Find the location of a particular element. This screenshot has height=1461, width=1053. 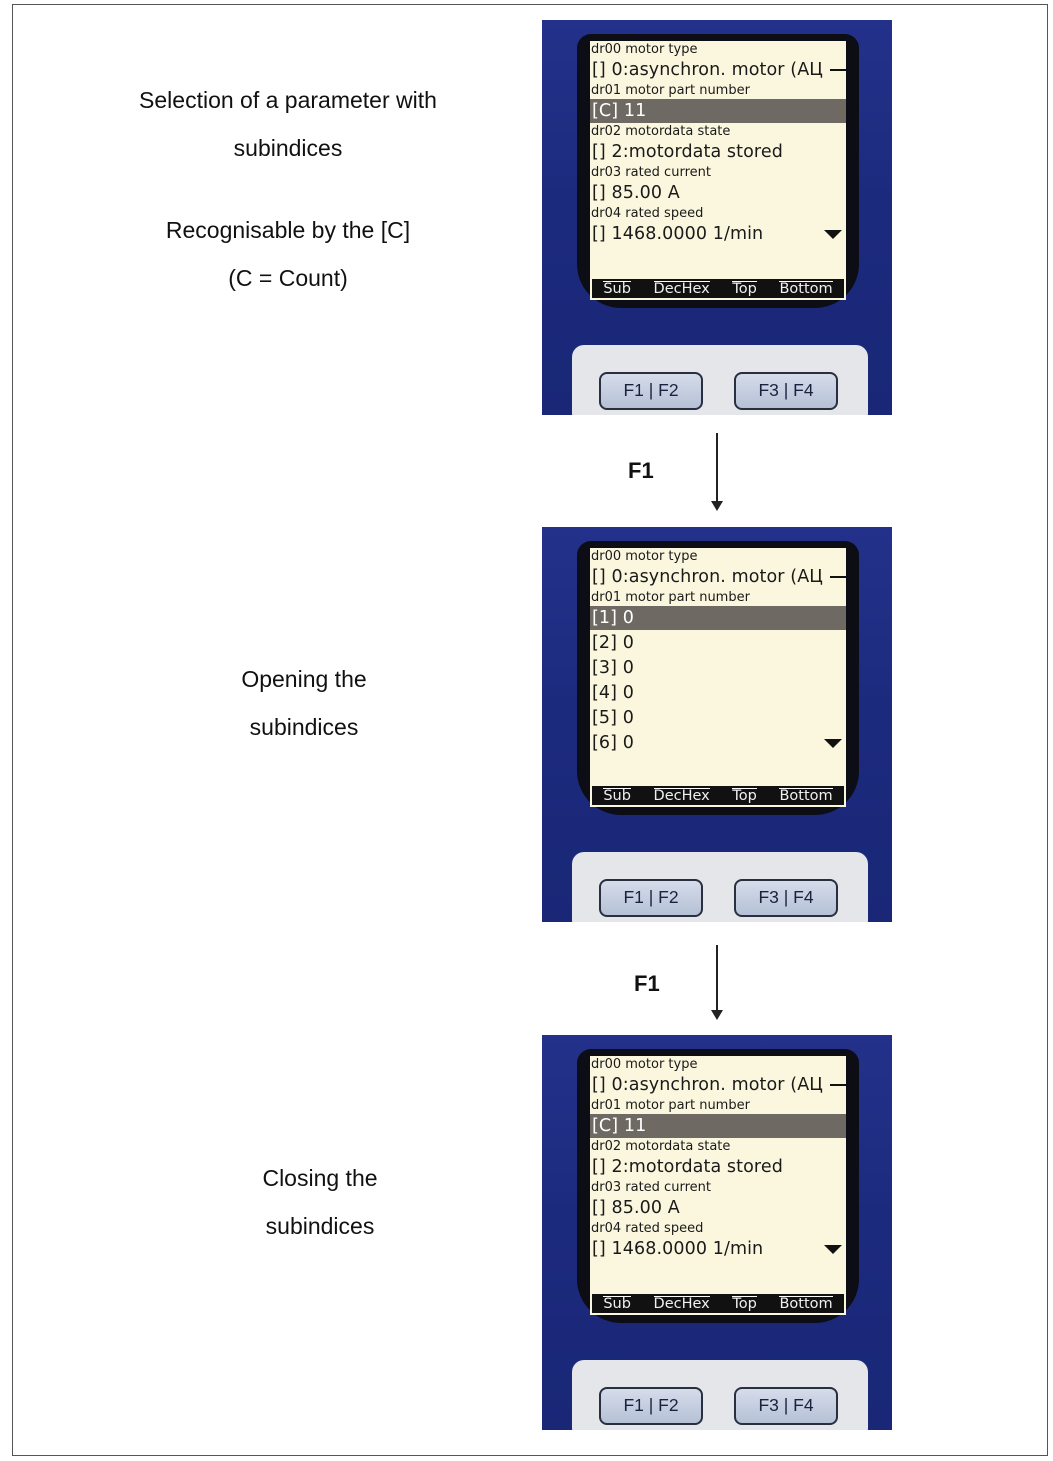

selected-parameter-row: [1] 0 is located at coordinates (718, 618).